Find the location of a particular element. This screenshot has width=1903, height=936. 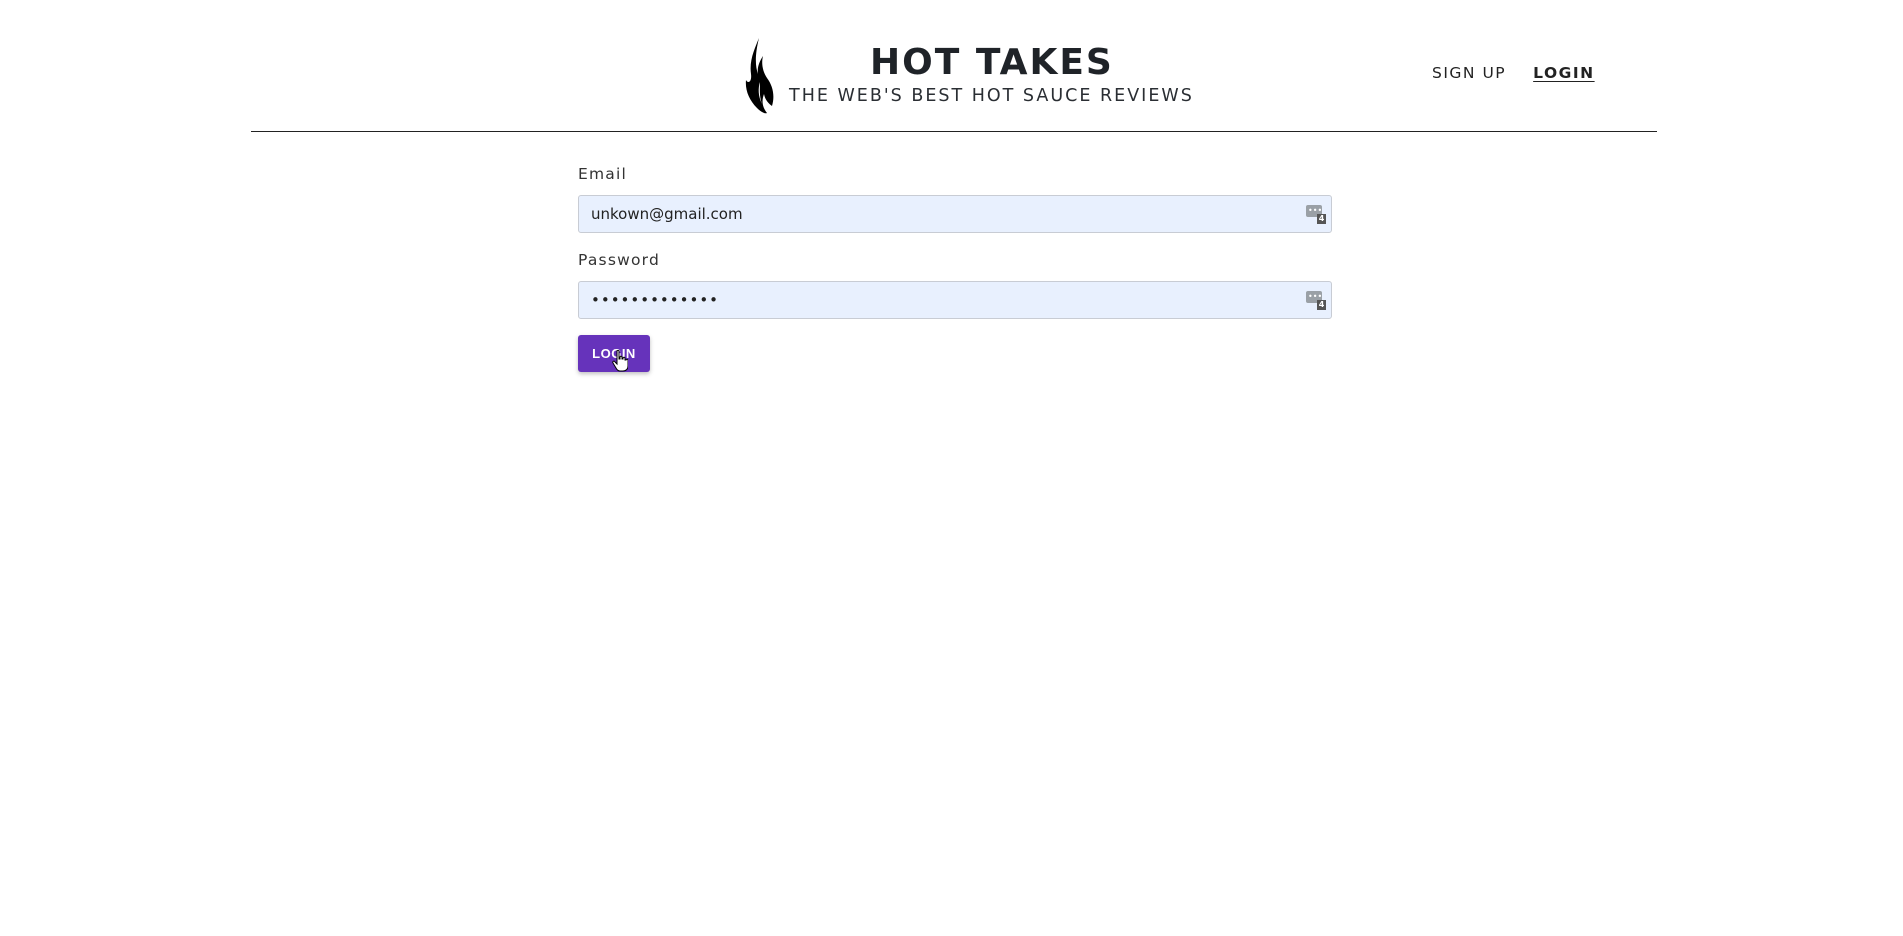

login-form: Email ••• 4 Password ••• 4 LOGIN is located at coordinates (955, 268).